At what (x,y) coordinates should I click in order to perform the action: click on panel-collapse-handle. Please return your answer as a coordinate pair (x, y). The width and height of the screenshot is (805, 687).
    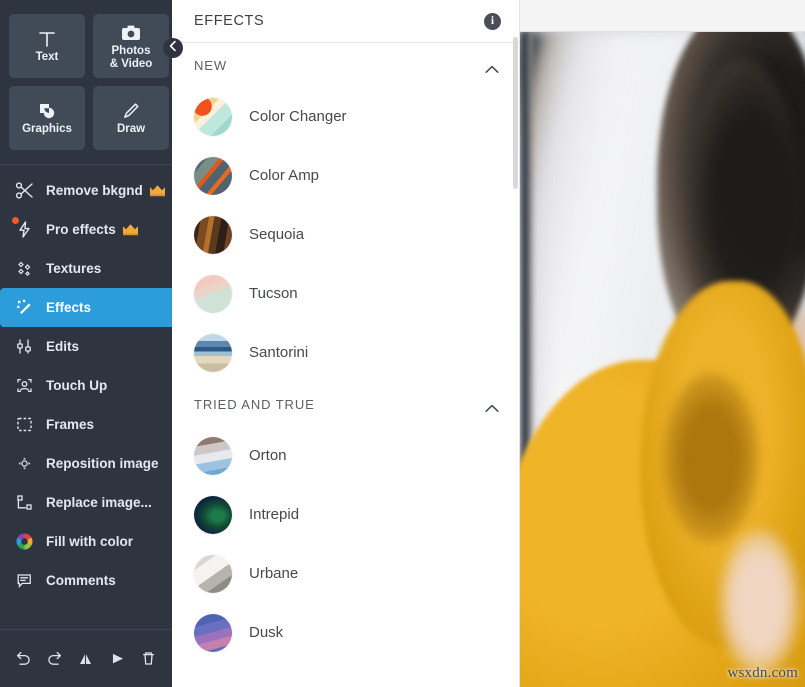
    Looking at the image, I should click on (173, 48).